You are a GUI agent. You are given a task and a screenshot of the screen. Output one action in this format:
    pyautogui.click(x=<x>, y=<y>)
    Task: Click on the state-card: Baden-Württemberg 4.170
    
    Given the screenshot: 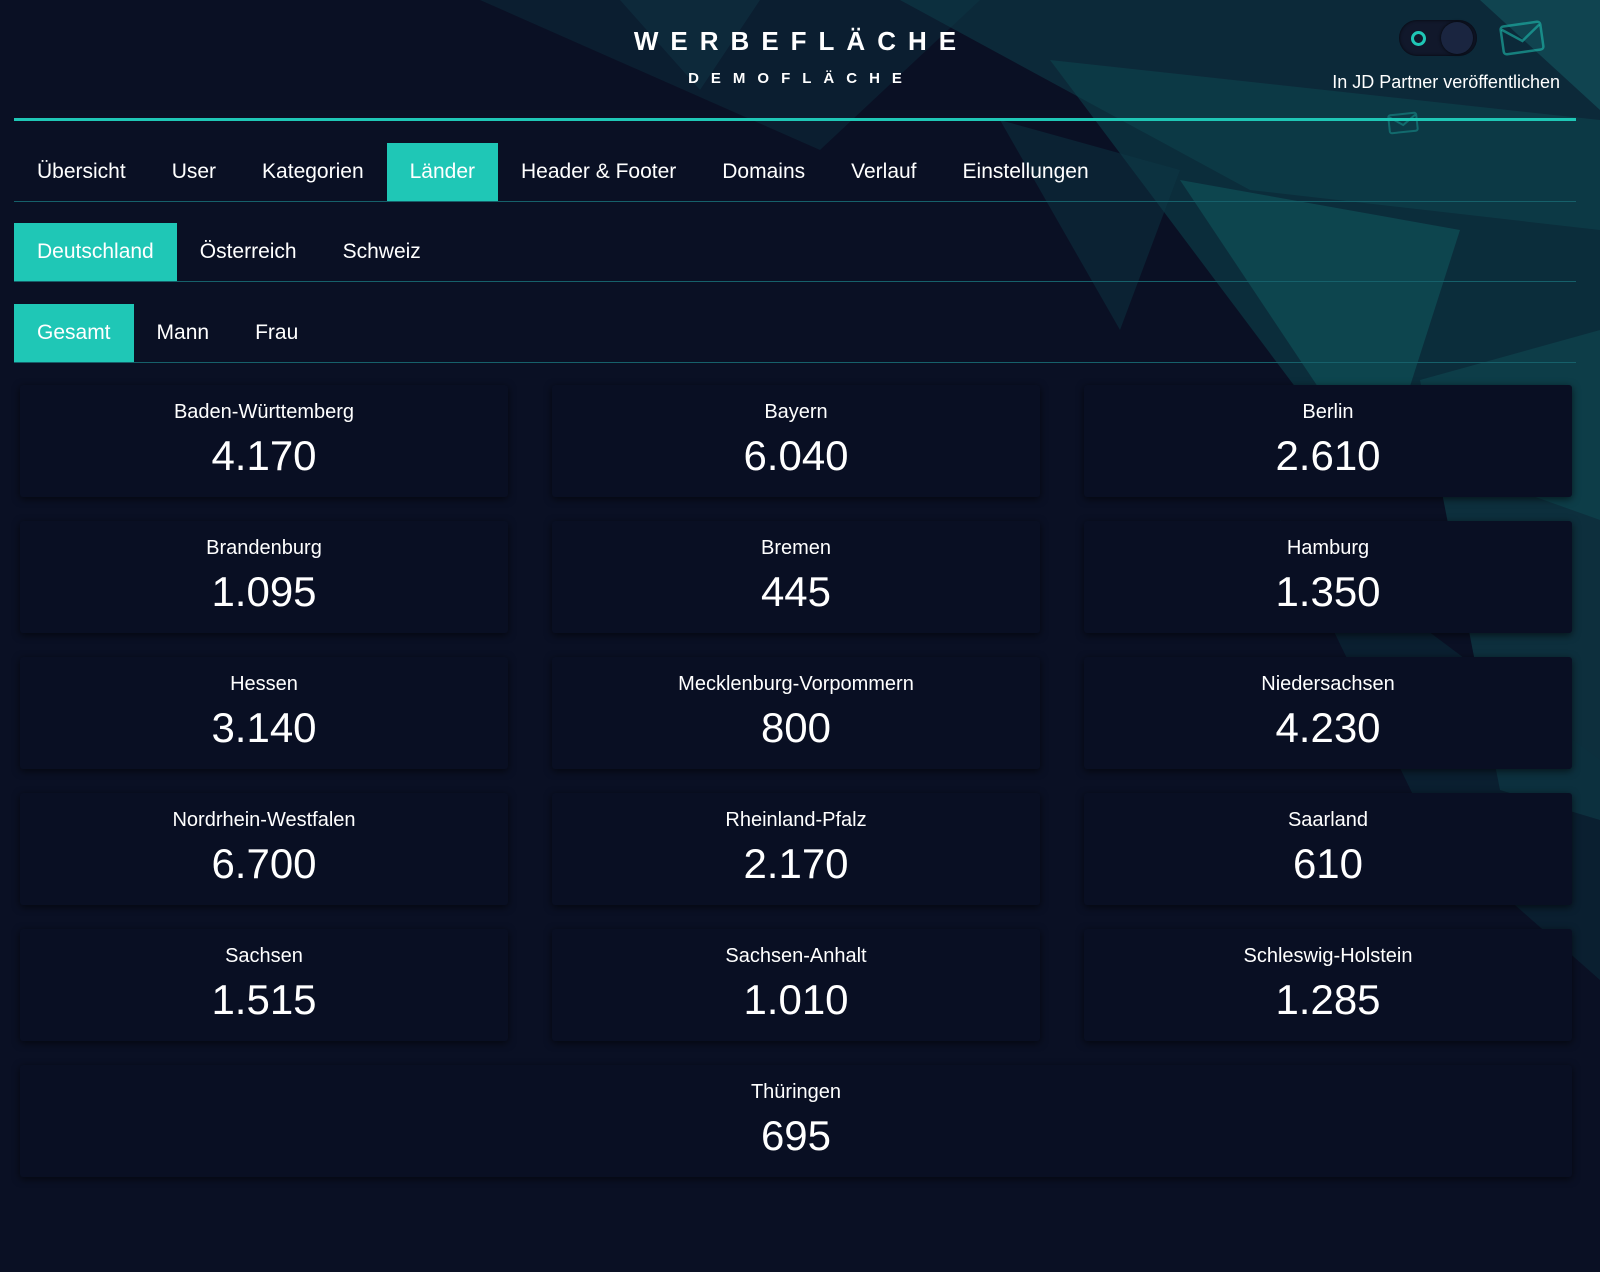 What is the action you would take?
    pyautogui.click(x=264, y=441)
    